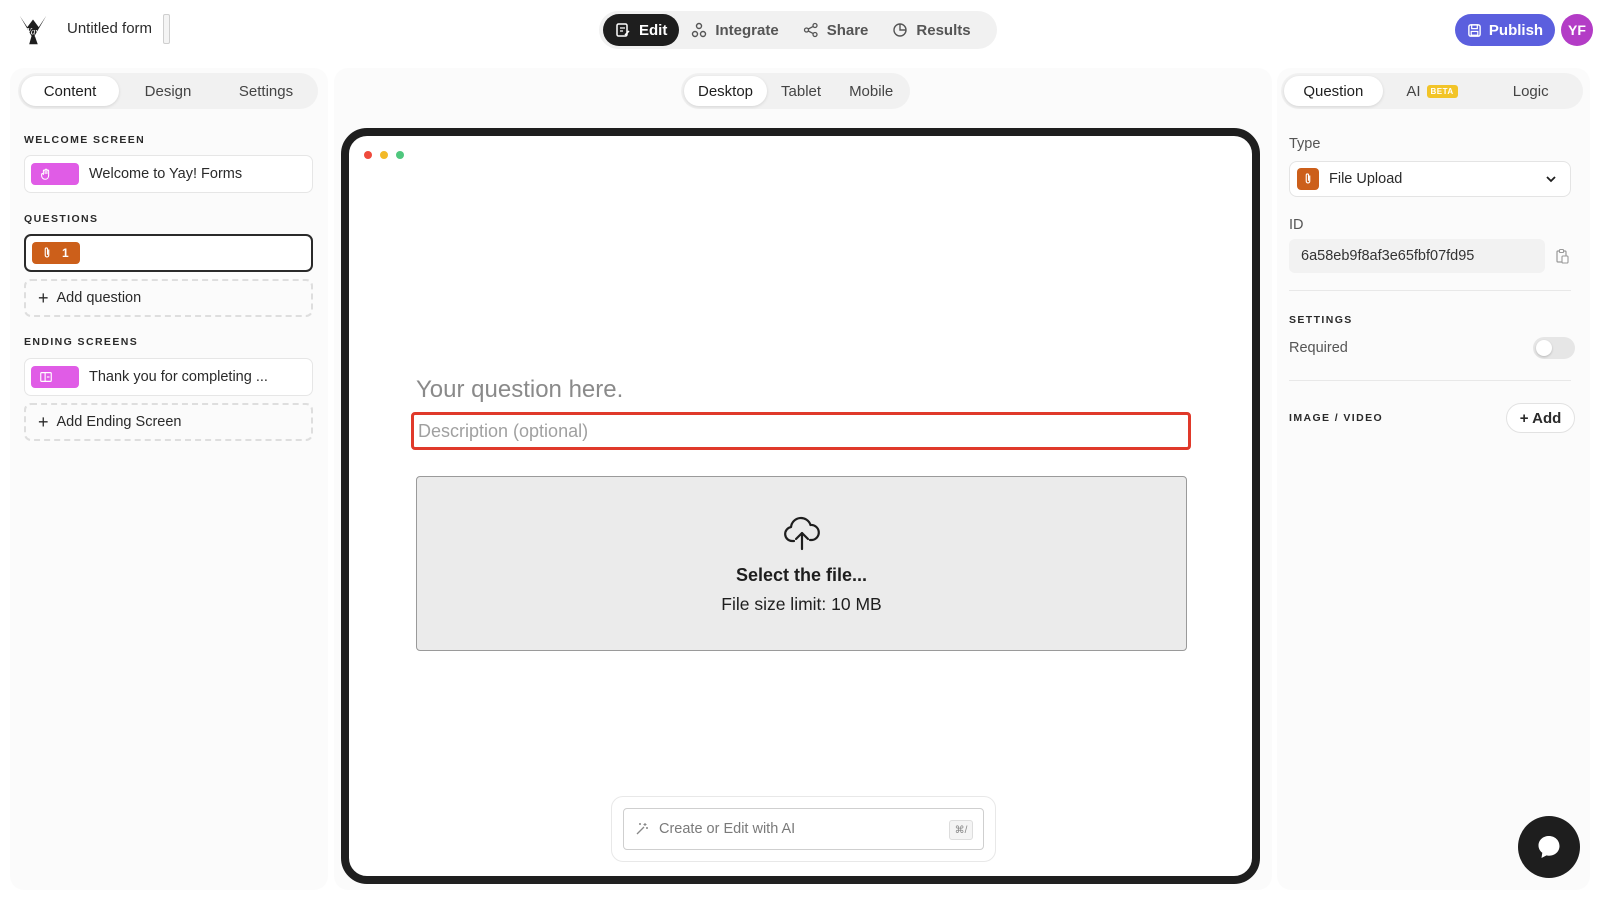 The width and height of the screenshot is (1600, 900). I want to click on magic-wand-icon, so click(642, 829).